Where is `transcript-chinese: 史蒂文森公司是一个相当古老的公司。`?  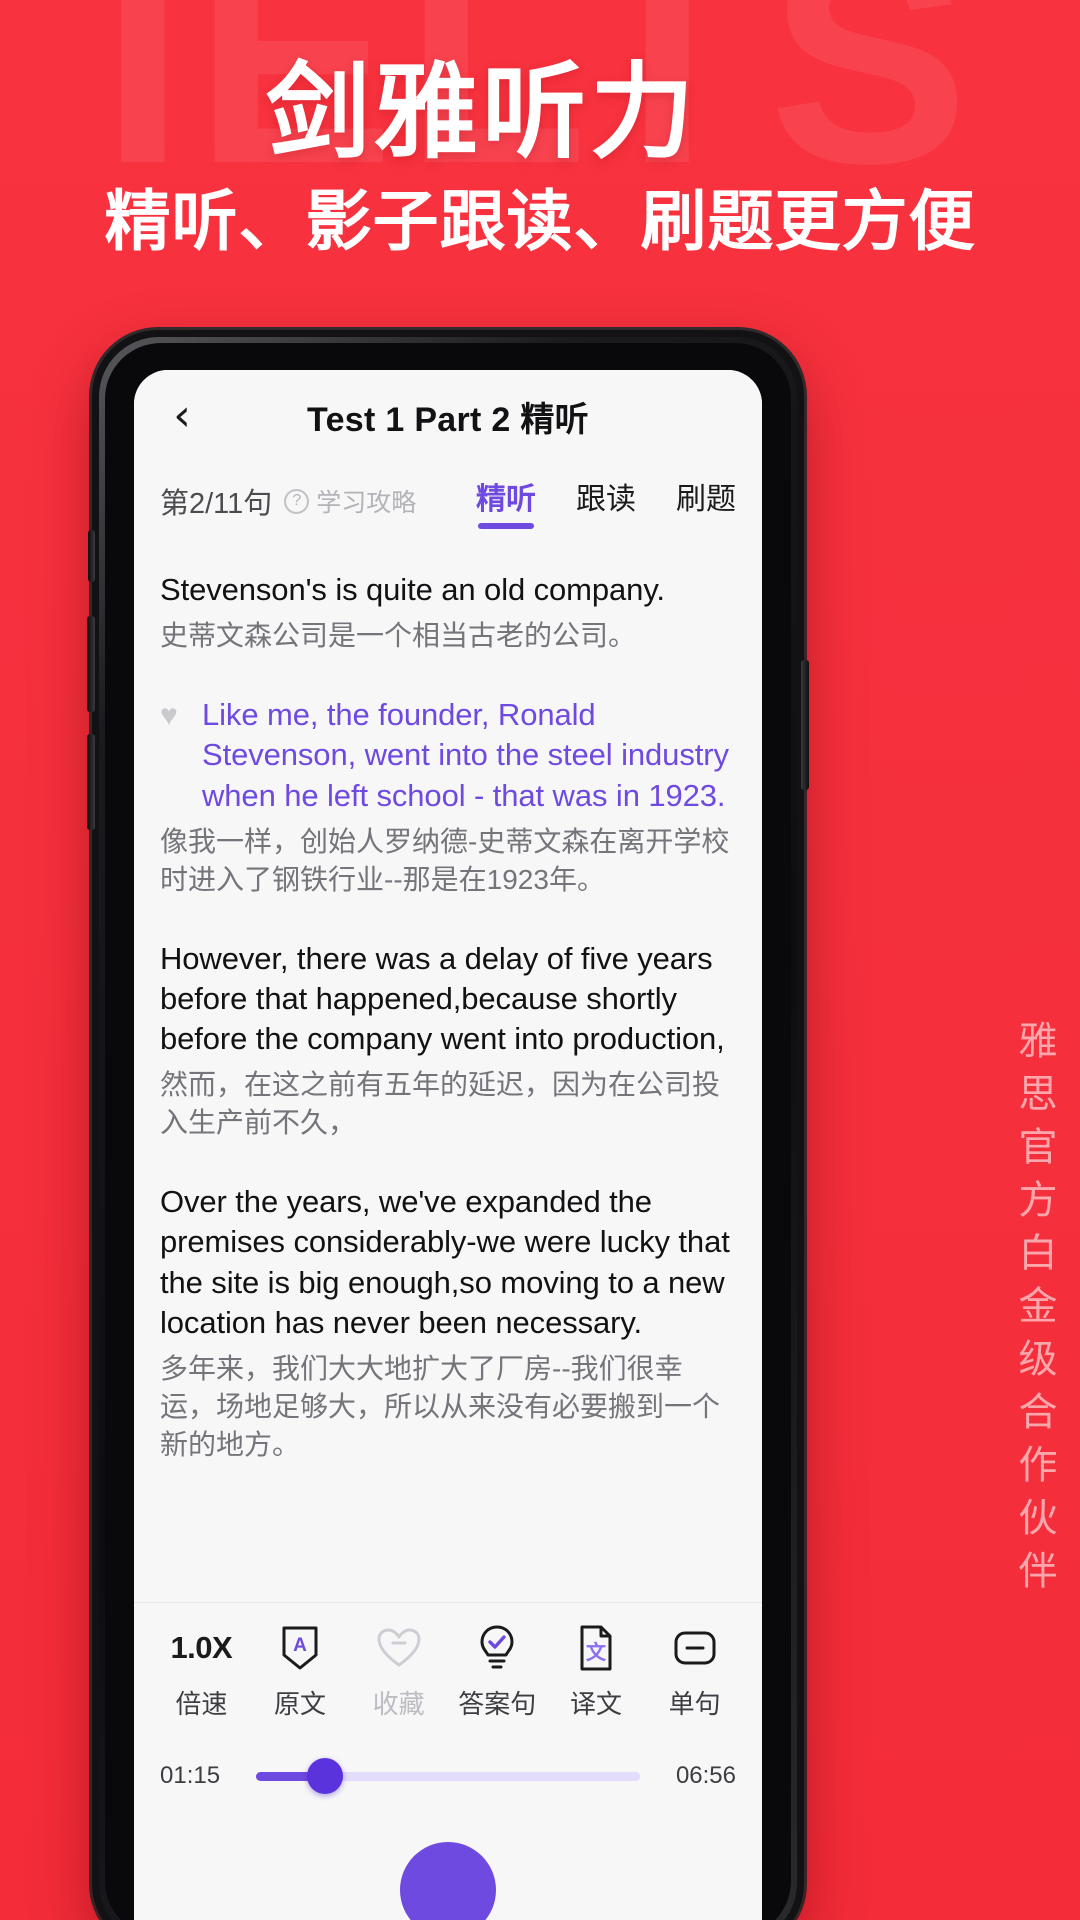
transcript-chinese: 史蒂文森公司是一个相当古老的公司。 is located at coordinates (398, 636).